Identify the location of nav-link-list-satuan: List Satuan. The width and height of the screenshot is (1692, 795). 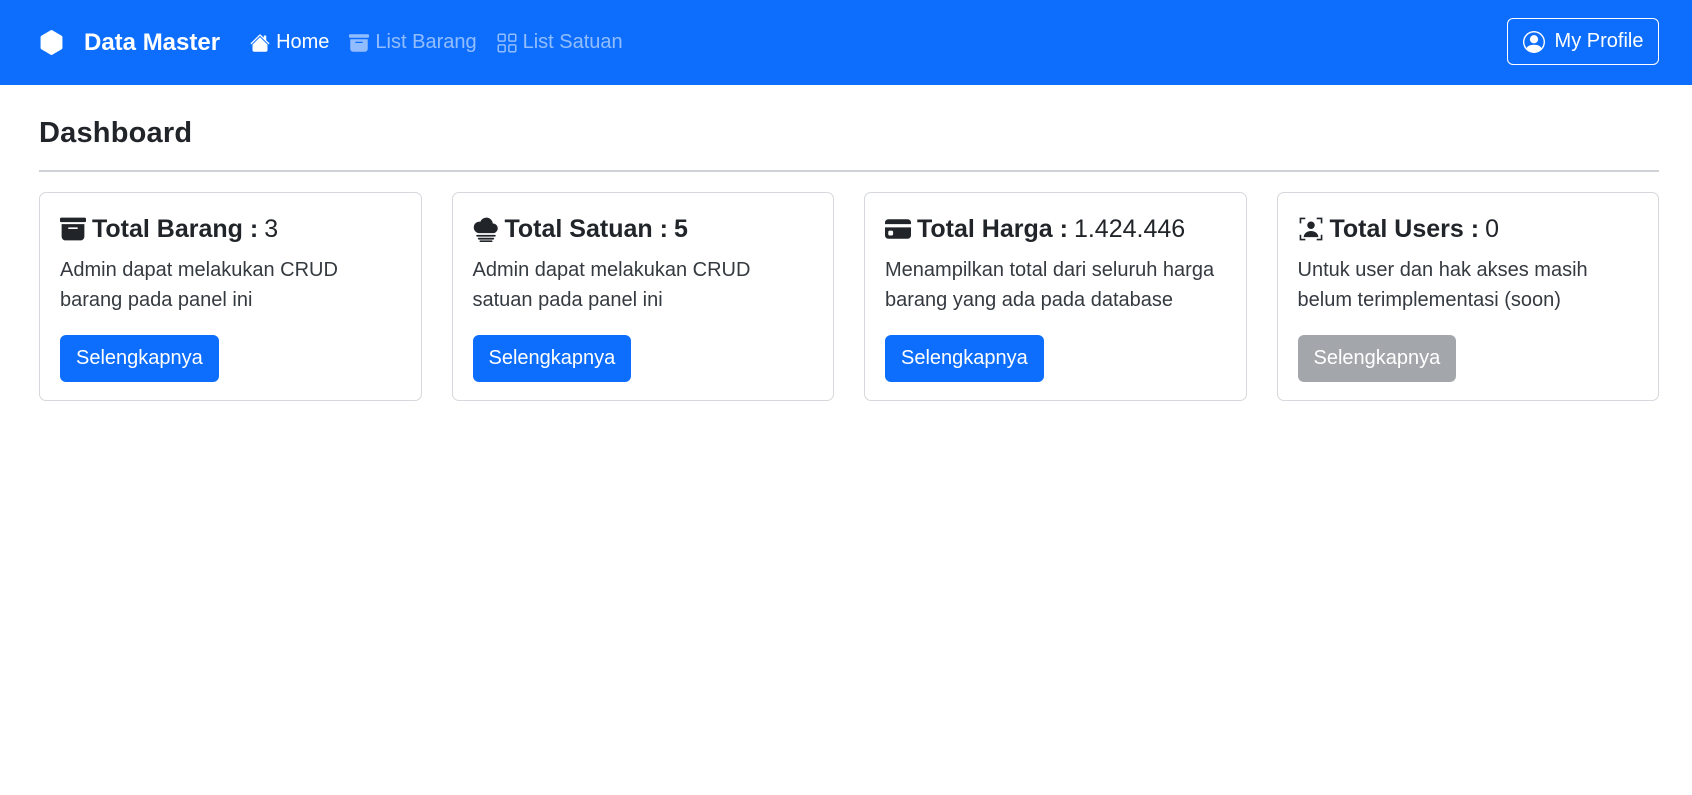
(560, 42).